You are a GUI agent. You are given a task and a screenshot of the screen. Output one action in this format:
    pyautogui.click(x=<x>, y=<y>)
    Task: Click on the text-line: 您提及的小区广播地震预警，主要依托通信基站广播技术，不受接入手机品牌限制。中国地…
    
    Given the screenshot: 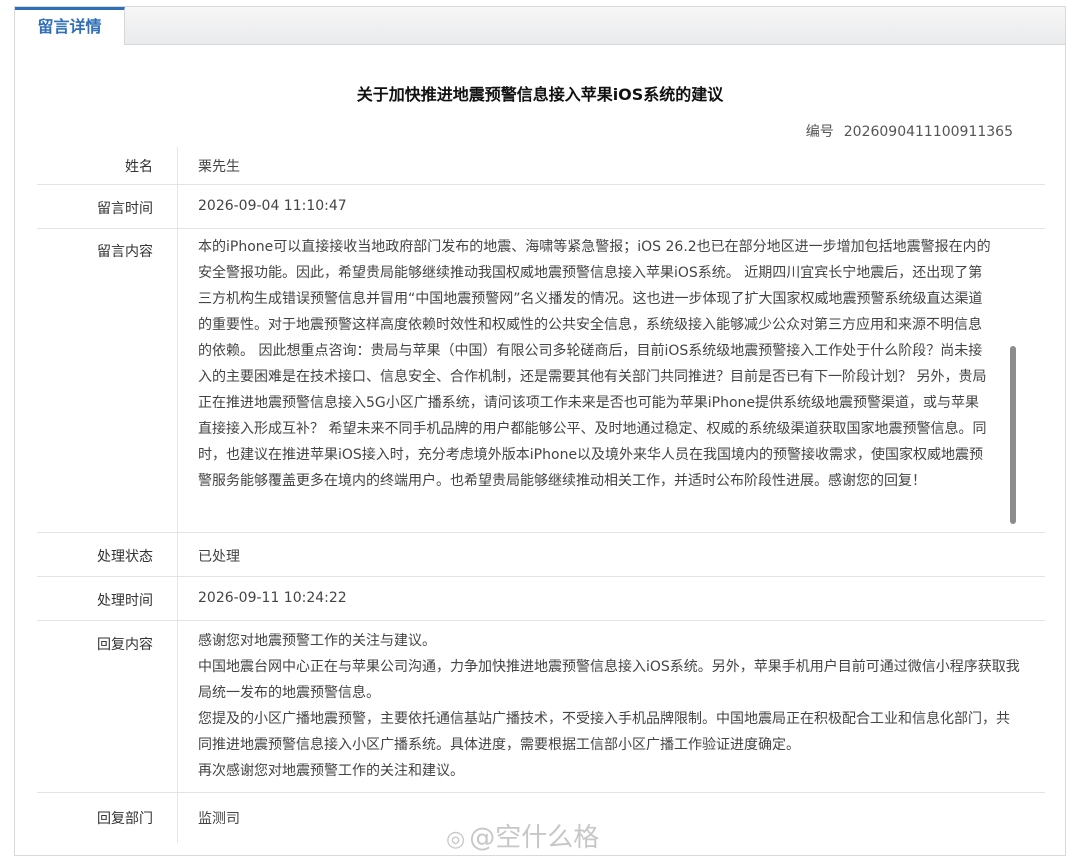 What is the action you would take?
    pyautogui.click(x=604, y=719)
    